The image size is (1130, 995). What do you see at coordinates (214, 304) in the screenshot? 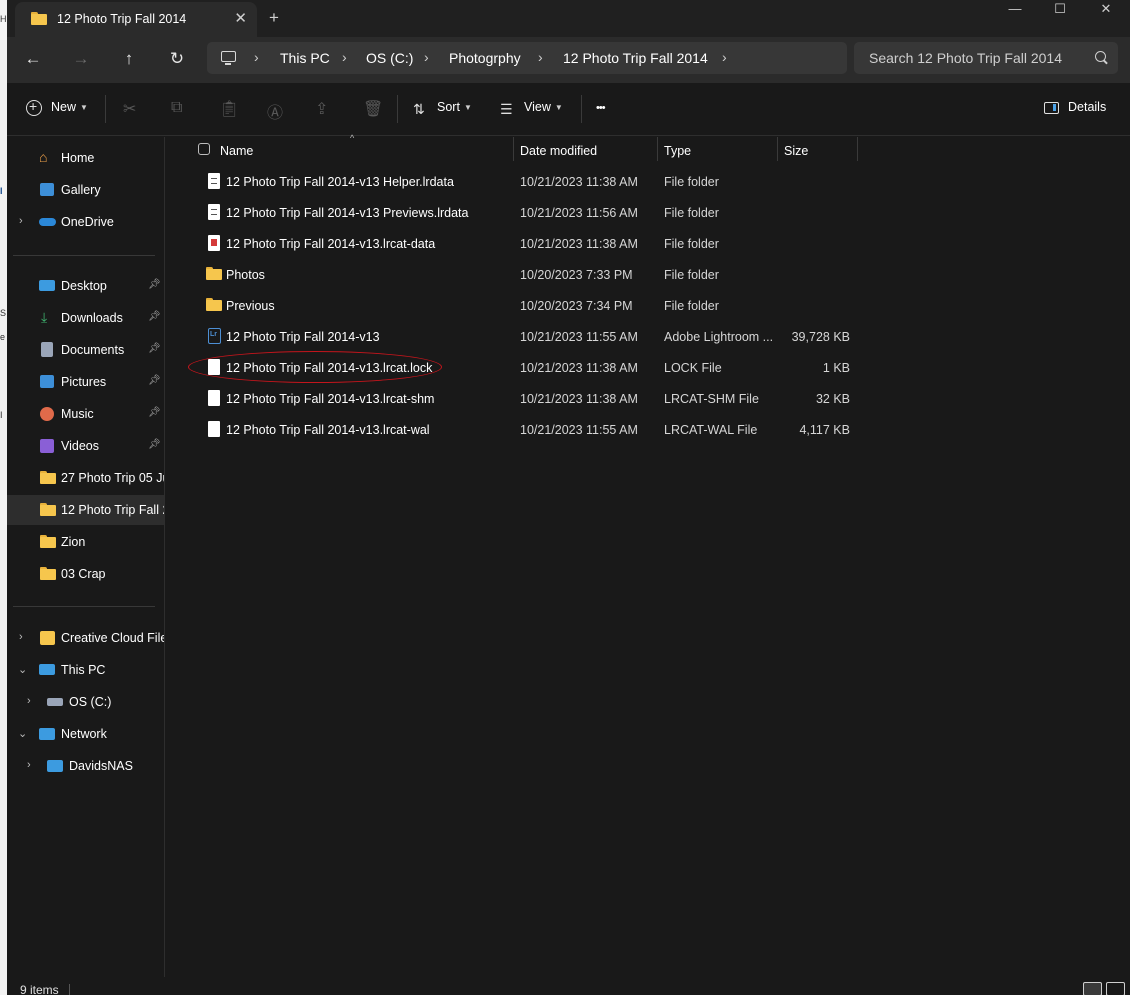
I see `folder-icon` at bounding box center [214, 304].